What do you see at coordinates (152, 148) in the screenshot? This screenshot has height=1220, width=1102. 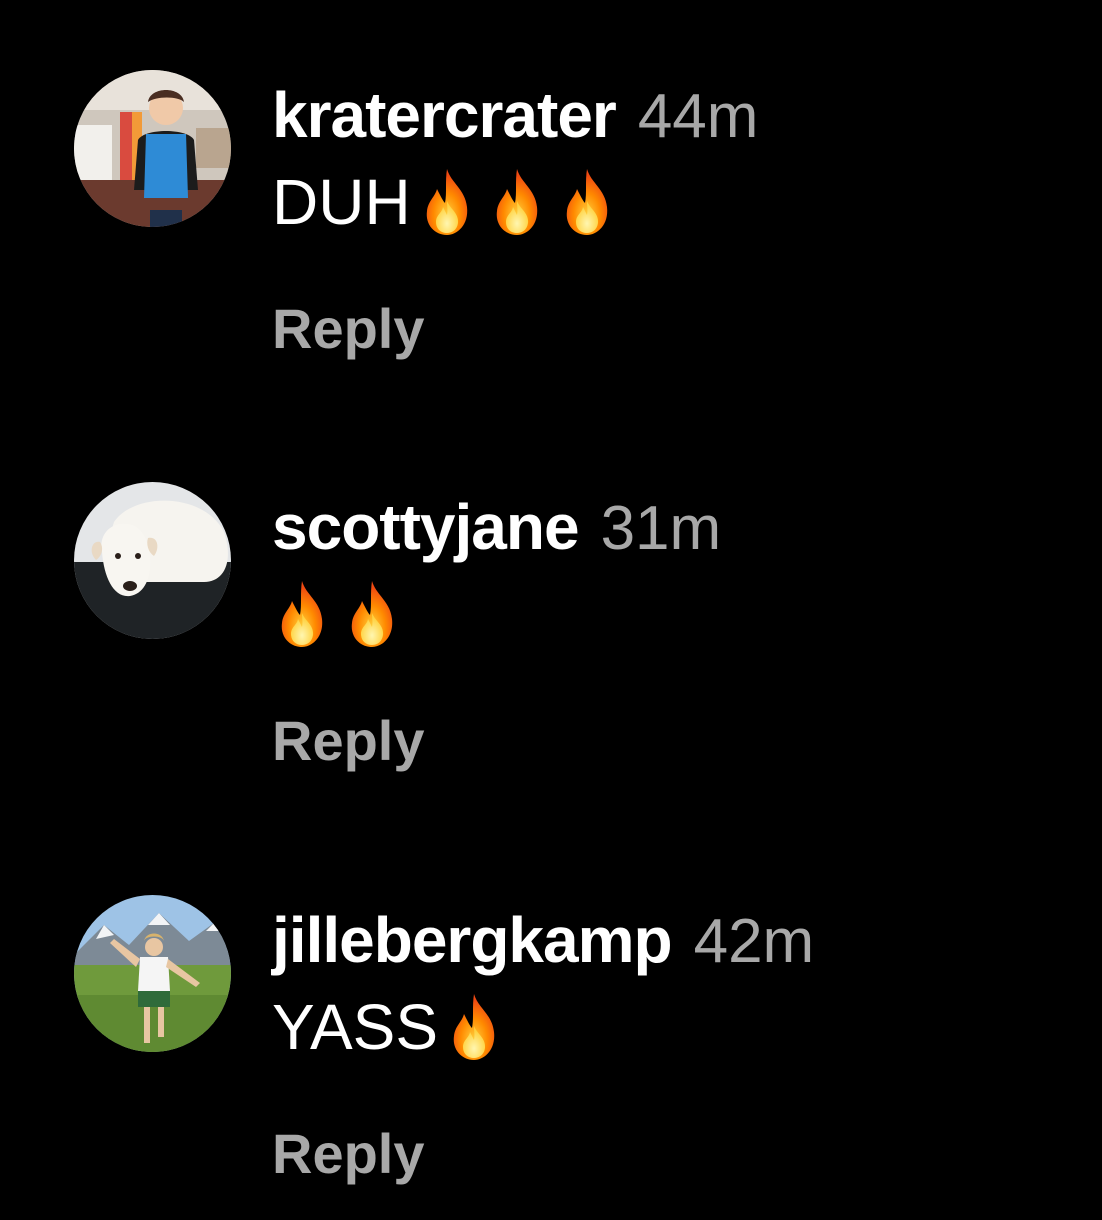 I see `person-in-apron-avatar` at bounding box center [152, 148].